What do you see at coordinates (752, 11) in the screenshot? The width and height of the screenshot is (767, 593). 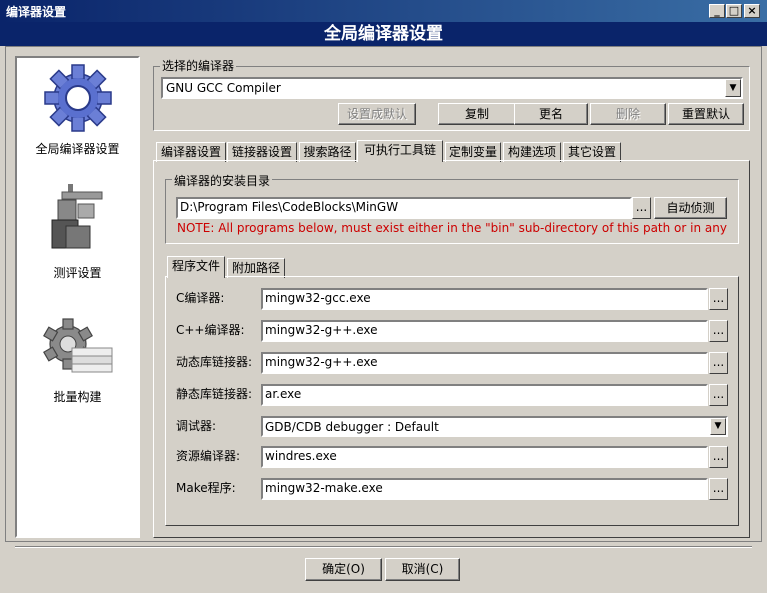 I see `close-button: ×` at bounding box center [752, 11].